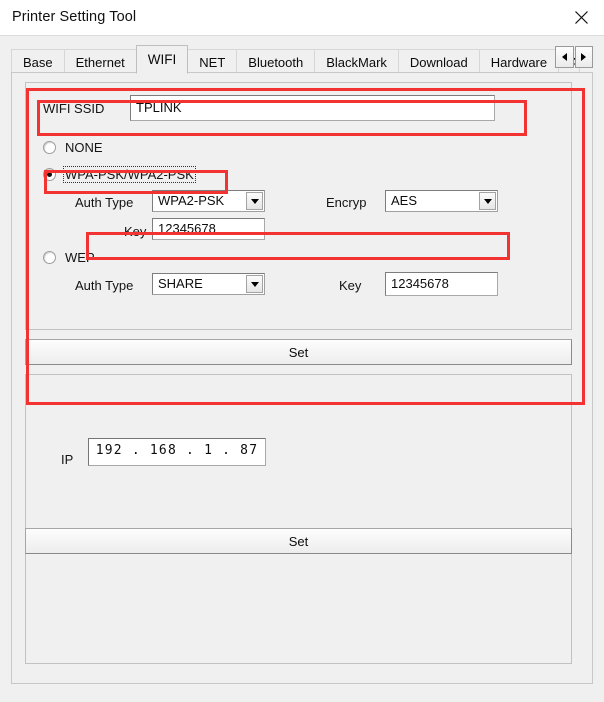  Describe the element at coordinates (49, 257) in the screenshot. I see `radio-wep-indicator` at that location.